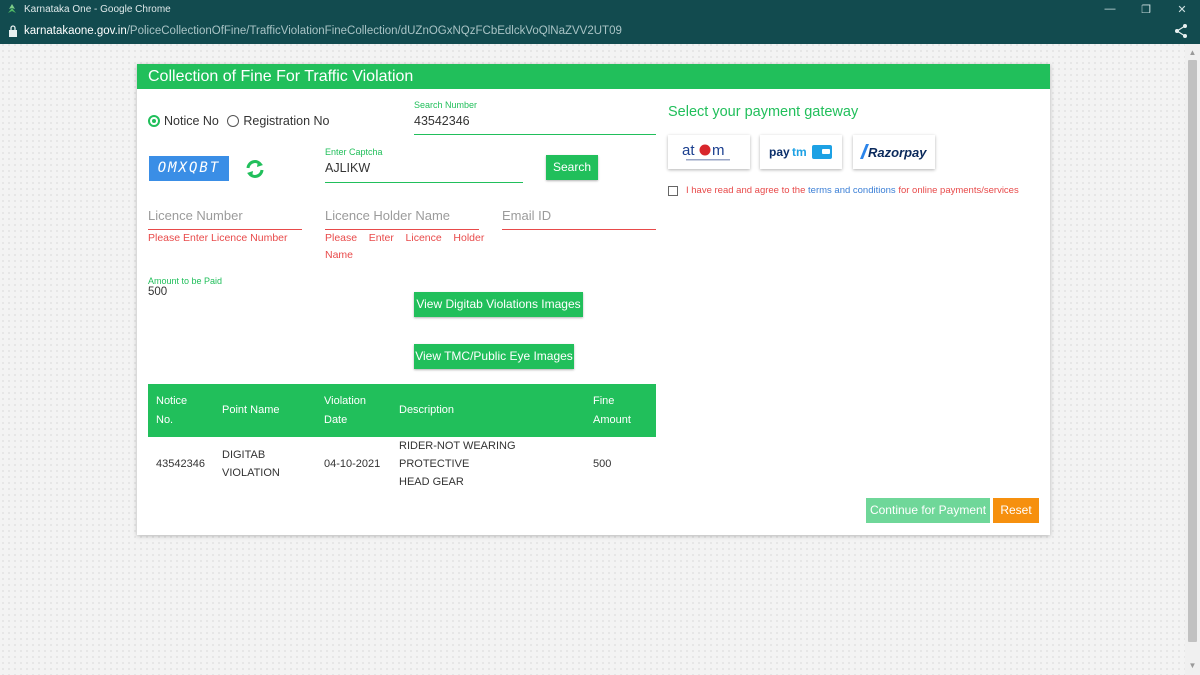 The height and width of the screenshot is (675, 1200). What do you see at coordinates (1192, 351) in the screenshot?
I see `scrollbar-thumb` at bounding box center [1192, 351].